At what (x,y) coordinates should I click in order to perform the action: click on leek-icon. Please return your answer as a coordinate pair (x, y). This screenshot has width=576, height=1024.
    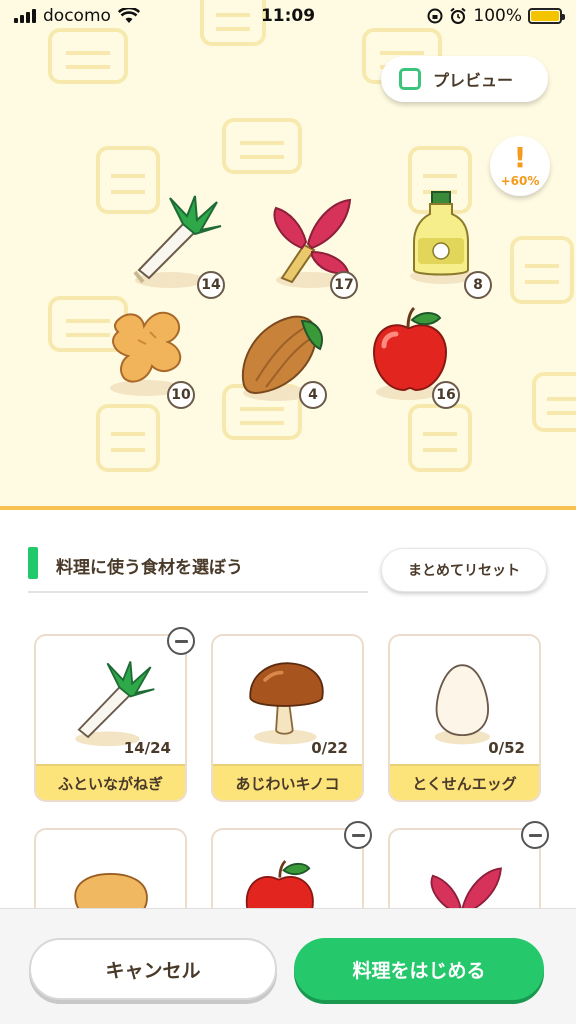
    Looking at the image, I should click on (115, 704).